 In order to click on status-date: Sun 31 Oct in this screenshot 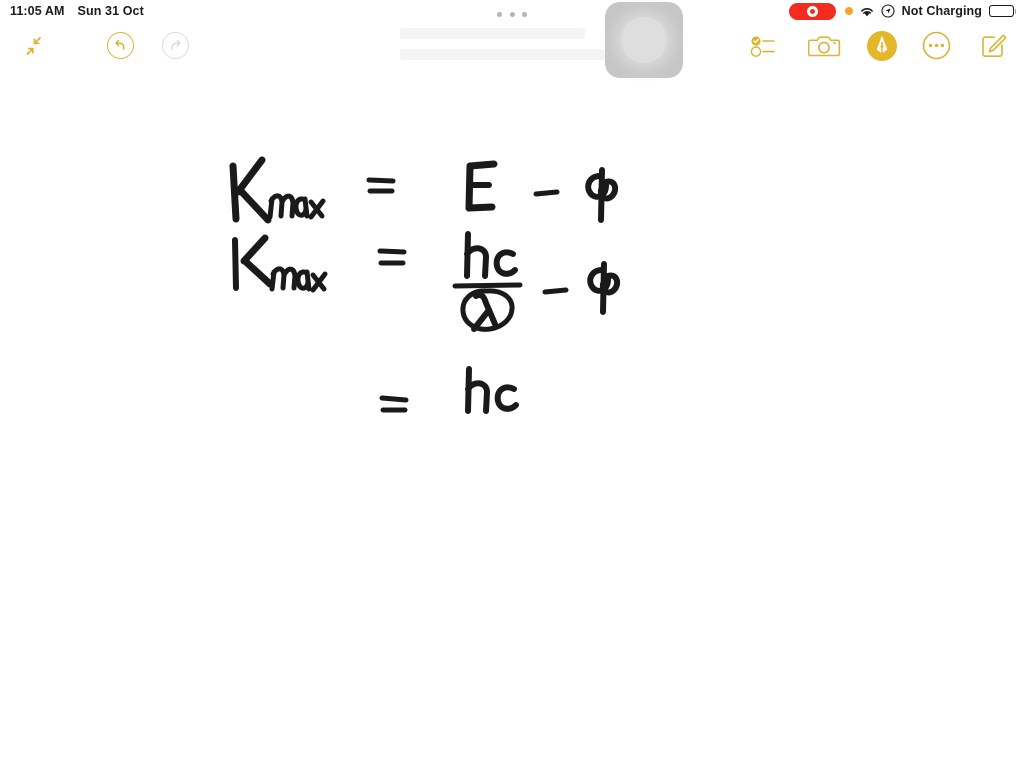, I will do `click(110, 11)`.